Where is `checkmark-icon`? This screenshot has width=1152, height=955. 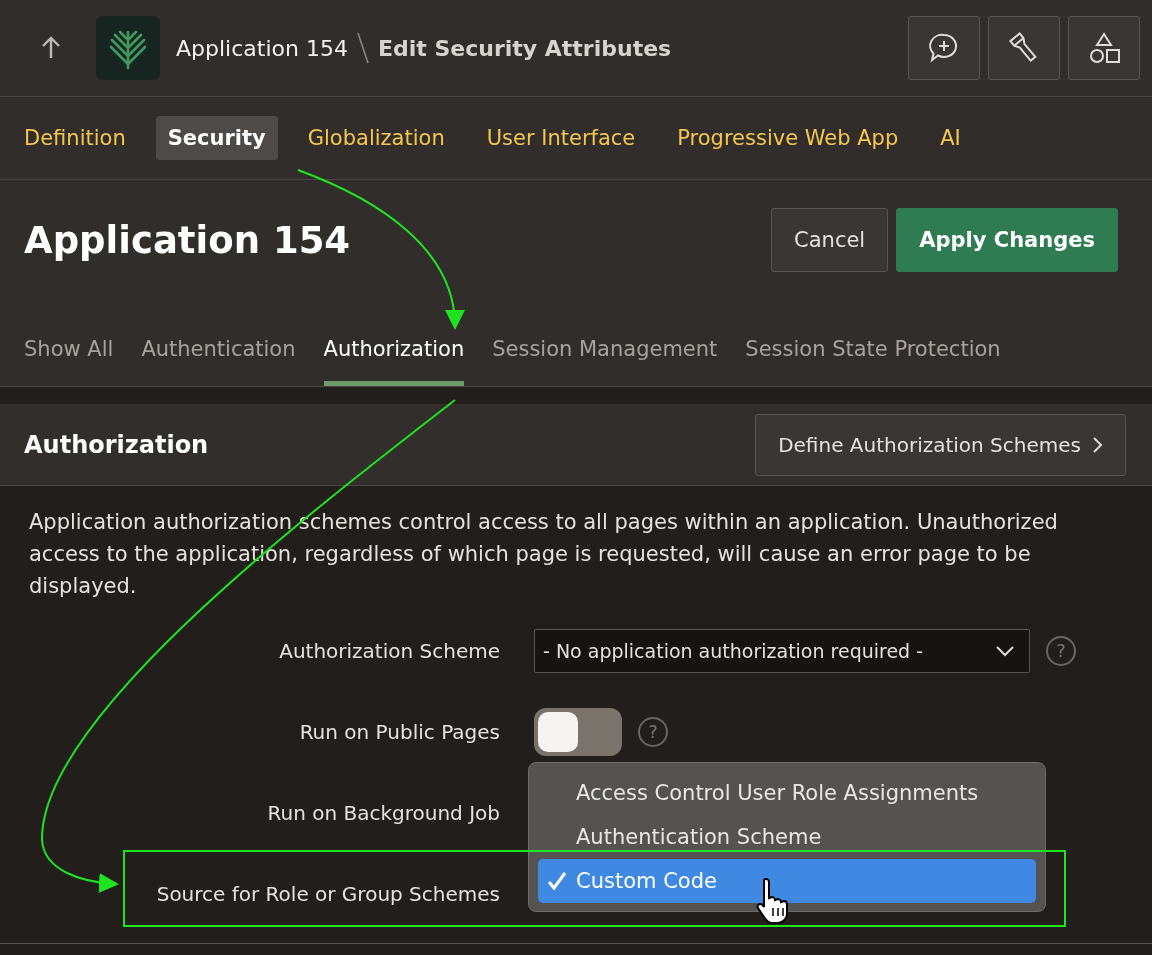 checkmark-icon is located at coordinates (557, 881).